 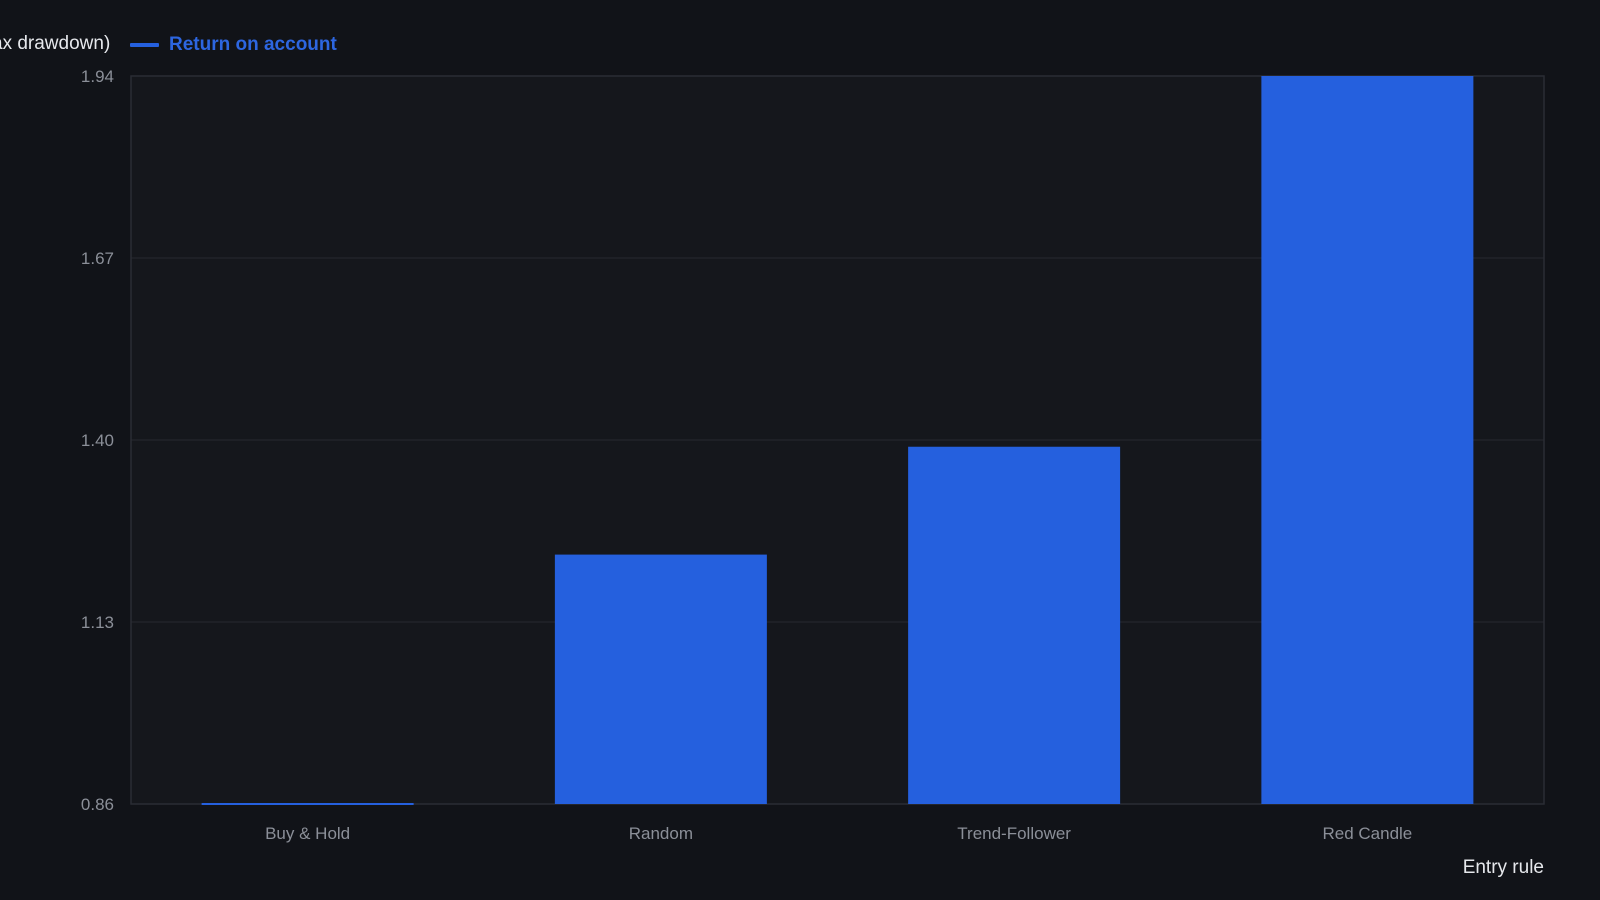 I want to click on x-tick-label: Buy & Hold, so click(x=307, y=833).